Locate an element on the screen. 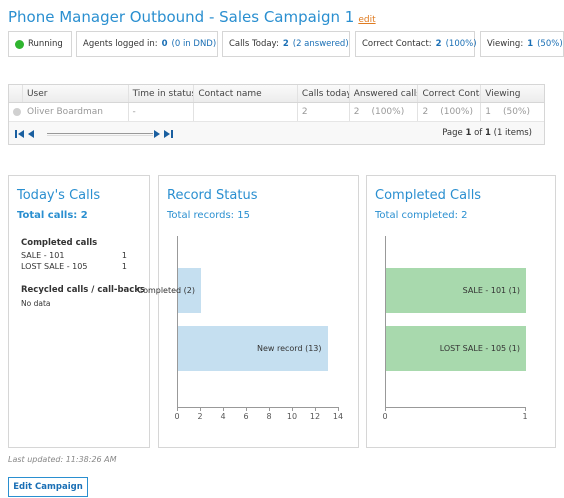 Image resolution: width=564 pixels, height=498 pixels. col-user: User is located at coordinates (76, 93).